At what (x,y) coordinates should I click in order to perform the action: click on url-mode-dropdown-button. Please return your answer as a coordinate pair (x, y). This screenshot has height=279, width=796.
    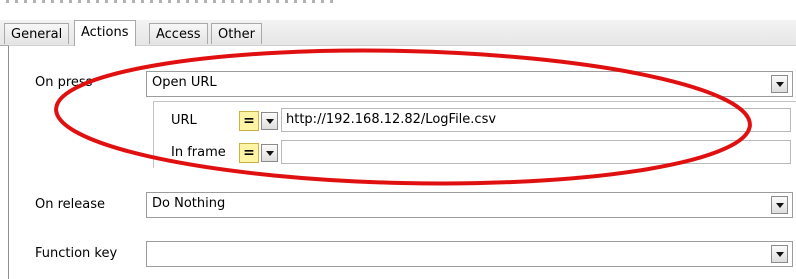
    Looking at the image, I should click on (269, 121).